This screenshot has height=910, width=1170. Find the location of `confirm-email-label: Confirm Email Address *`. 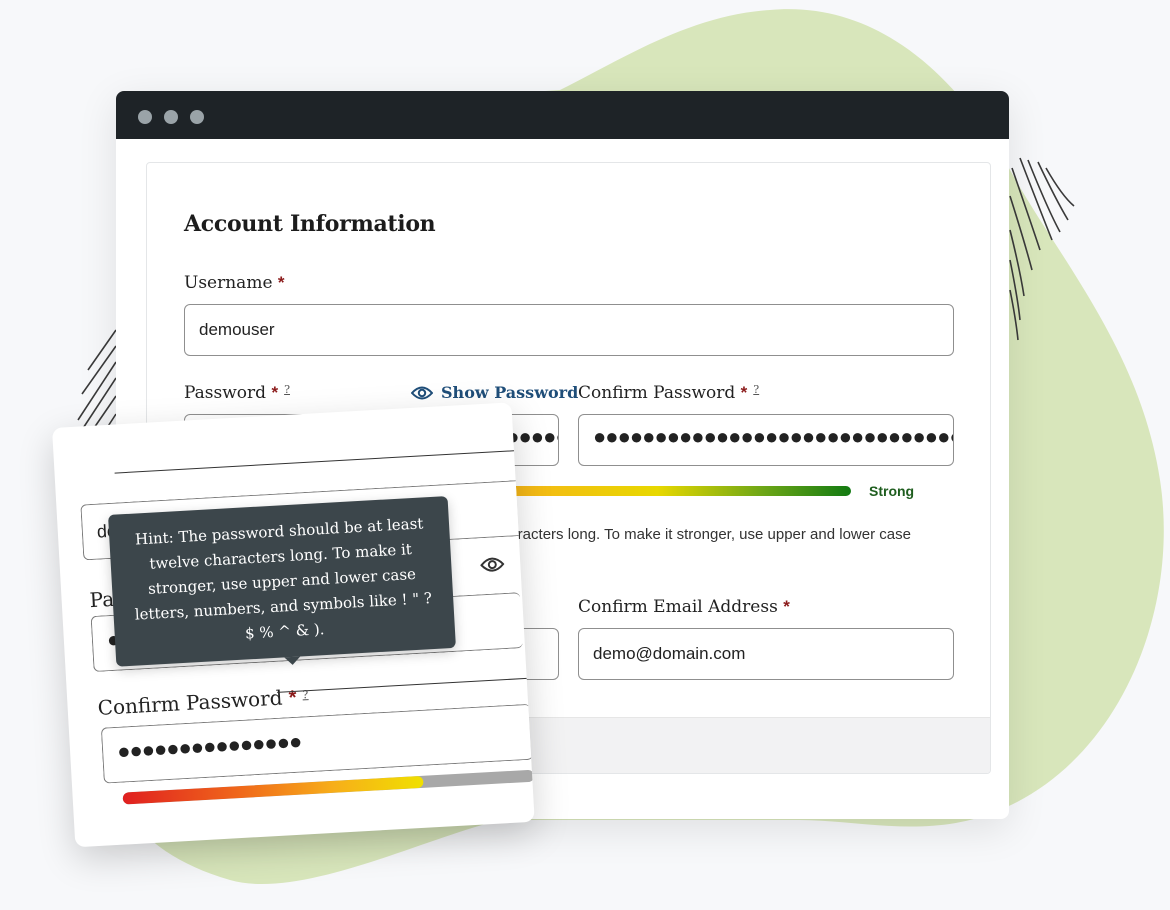

confirm-email-label: Confirm Email Address * is located at coordinates (684, 607).